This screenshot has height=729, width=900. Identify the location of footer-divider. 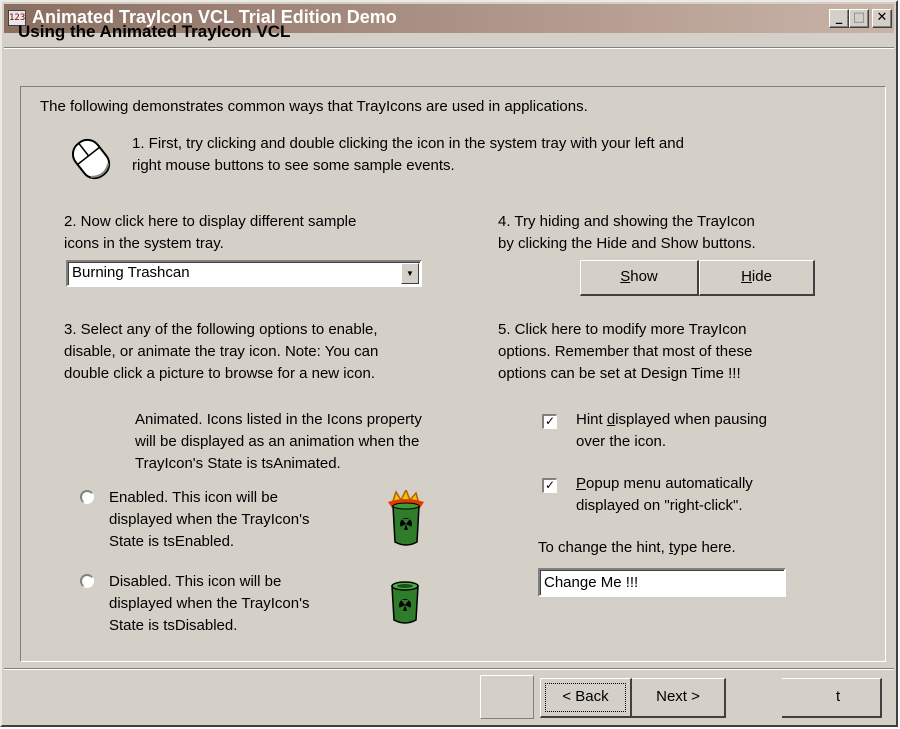
(449, 669).